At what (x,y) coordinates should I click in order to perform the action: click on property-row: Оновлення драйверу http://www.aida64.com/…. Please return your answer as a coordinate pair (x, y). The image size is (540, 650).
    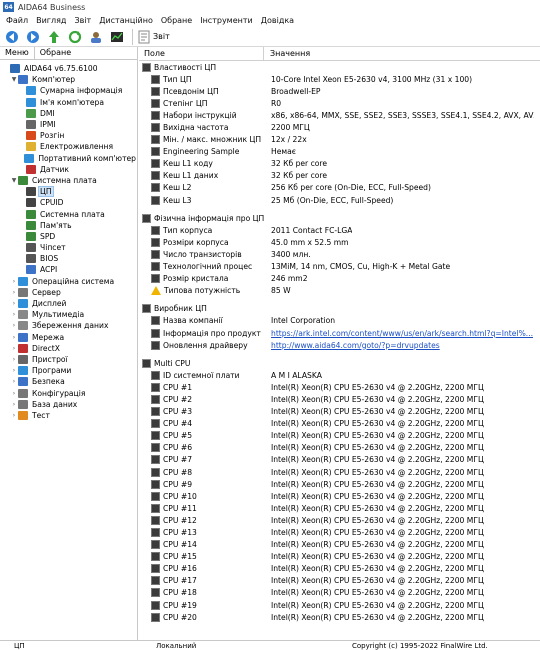
    Looking at the image, I should click on (339, 345).